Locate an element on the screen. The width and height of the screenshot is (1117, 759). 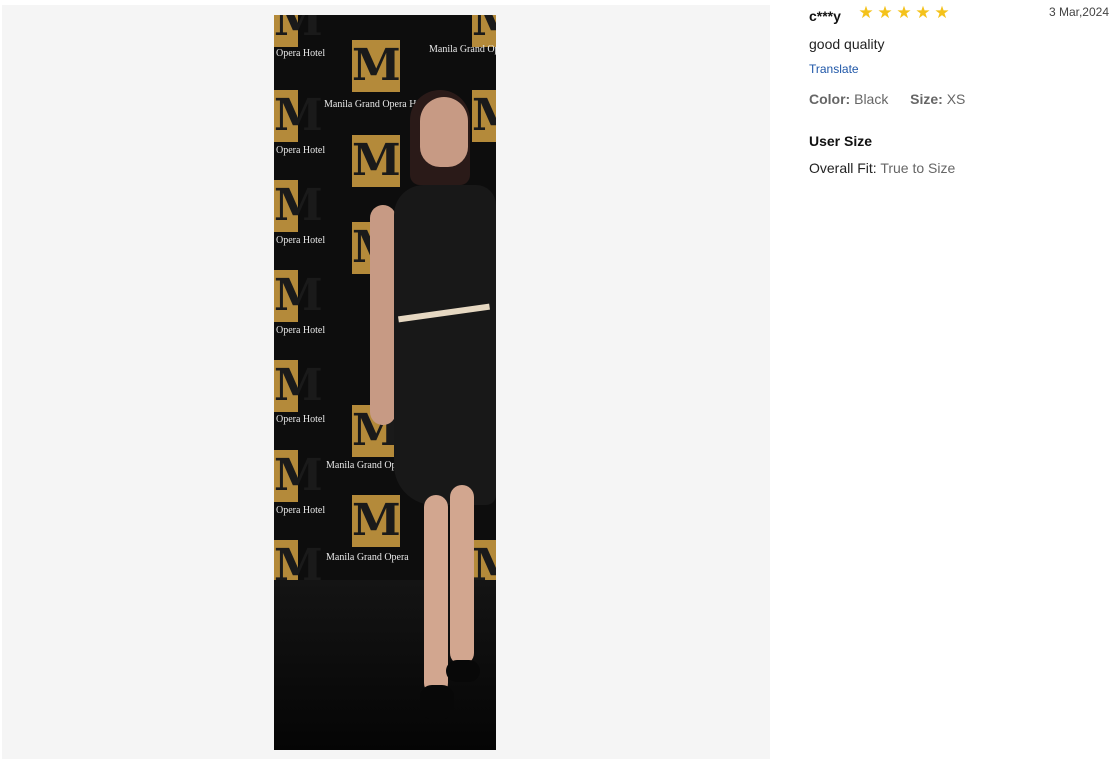
fit-value: True to Size is located at coordinates (918, 168).